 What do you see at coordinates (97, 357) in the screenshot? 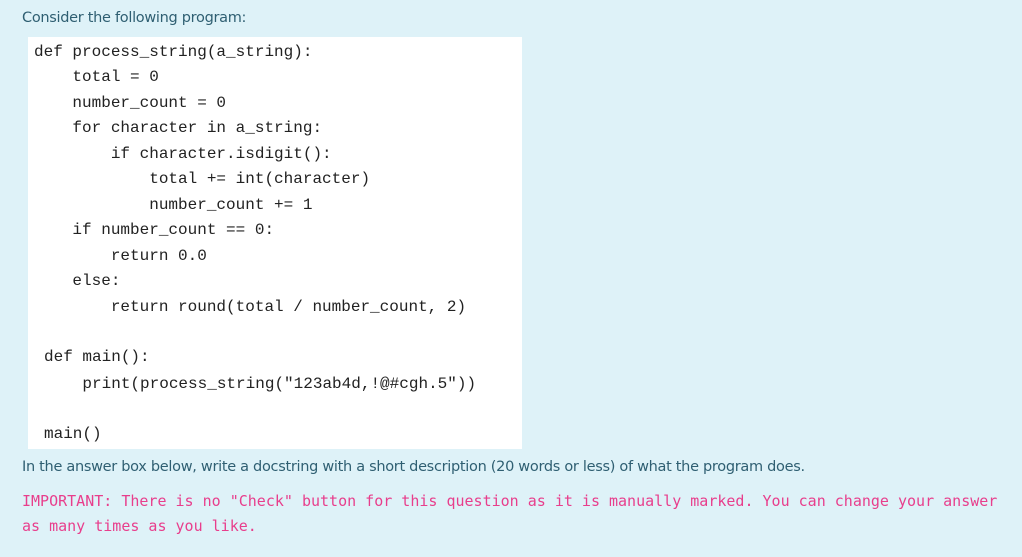
I see `code-line: def main():` at bounding box center [97, 357].